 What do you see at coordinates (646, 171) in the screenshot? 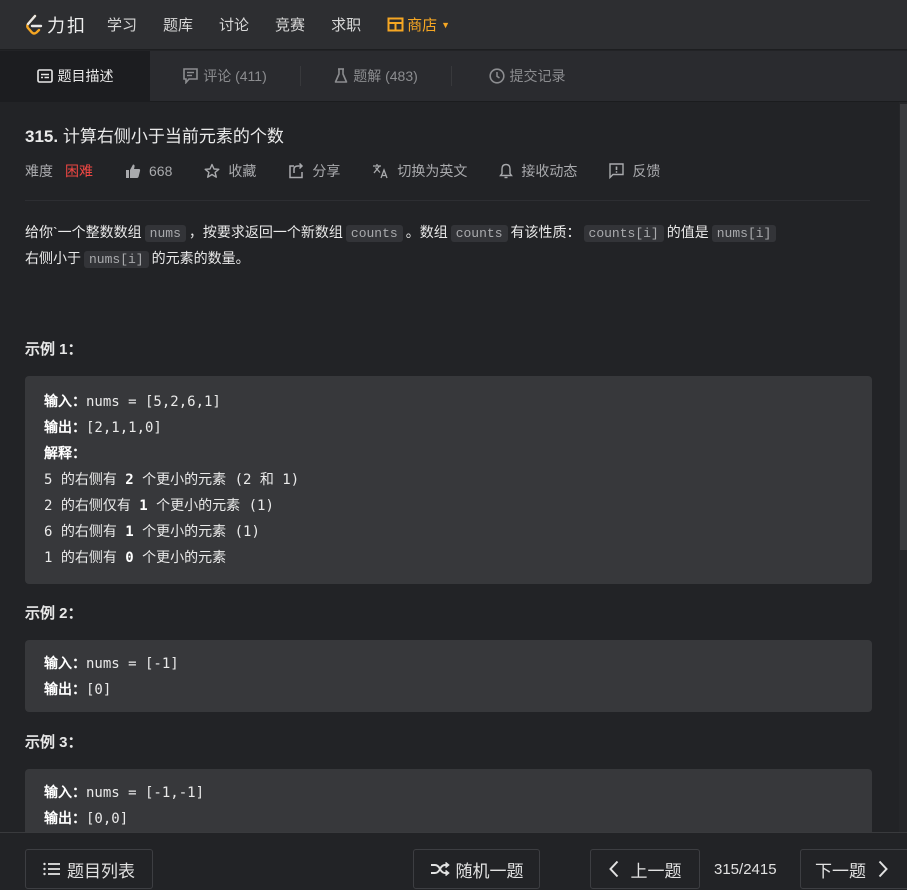
I see `feedback-label: 反馈` at bounding box center [646, 171].